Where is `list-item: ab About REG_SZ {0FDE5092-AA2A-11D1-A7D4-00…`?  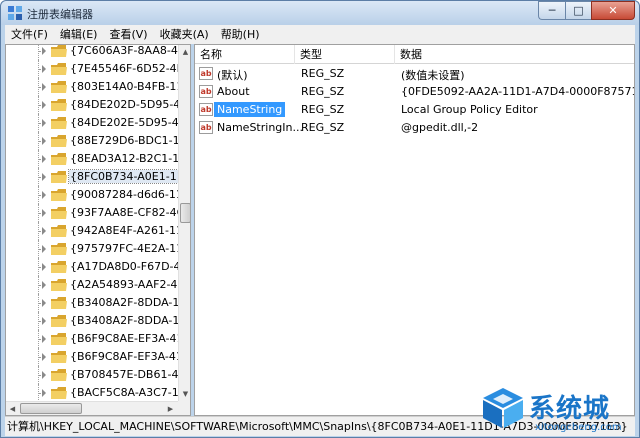 list-item: ab About REG_SZ {0FDE5092-AA2A-11D1-A7D4-00… is located at coordinates (415, 92).